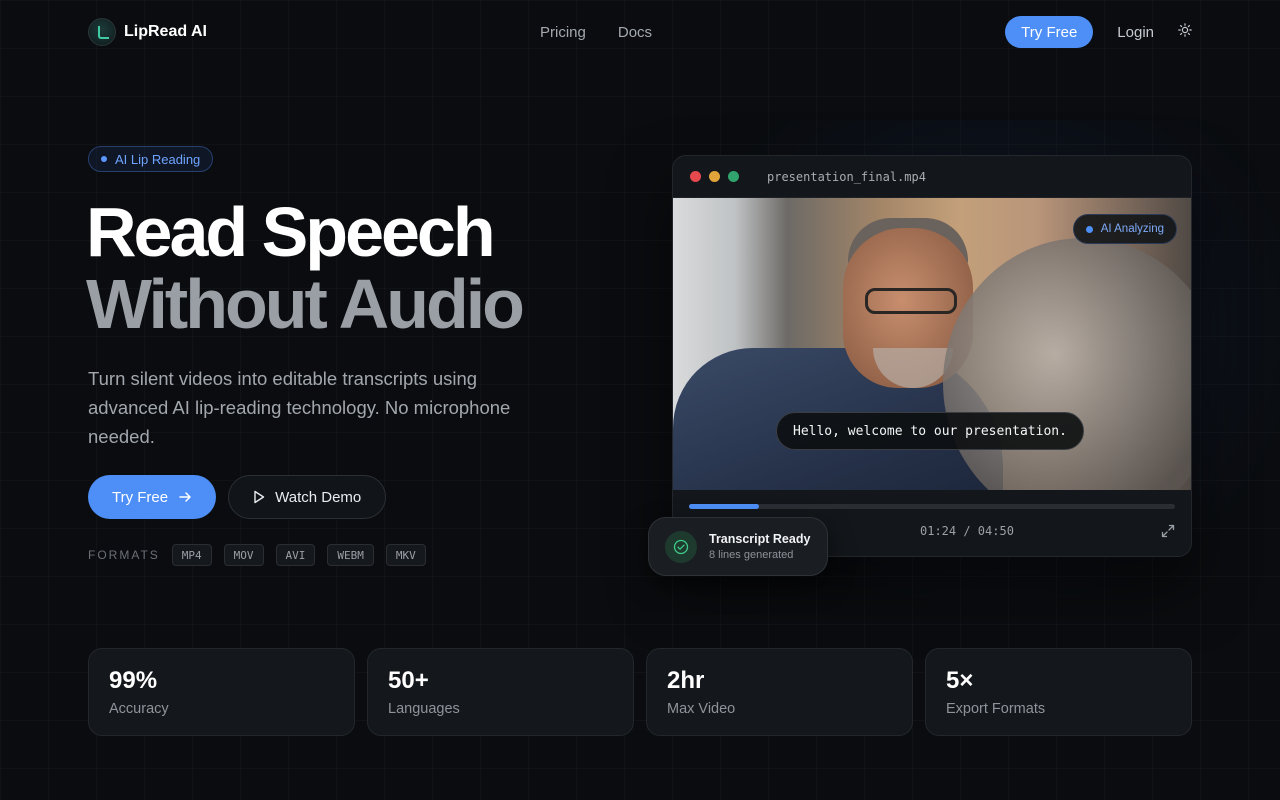  Describe the element at coordinates (932, 177) in the screenshot. I see `player-titlebar: presentation_final.mp4` at that location.